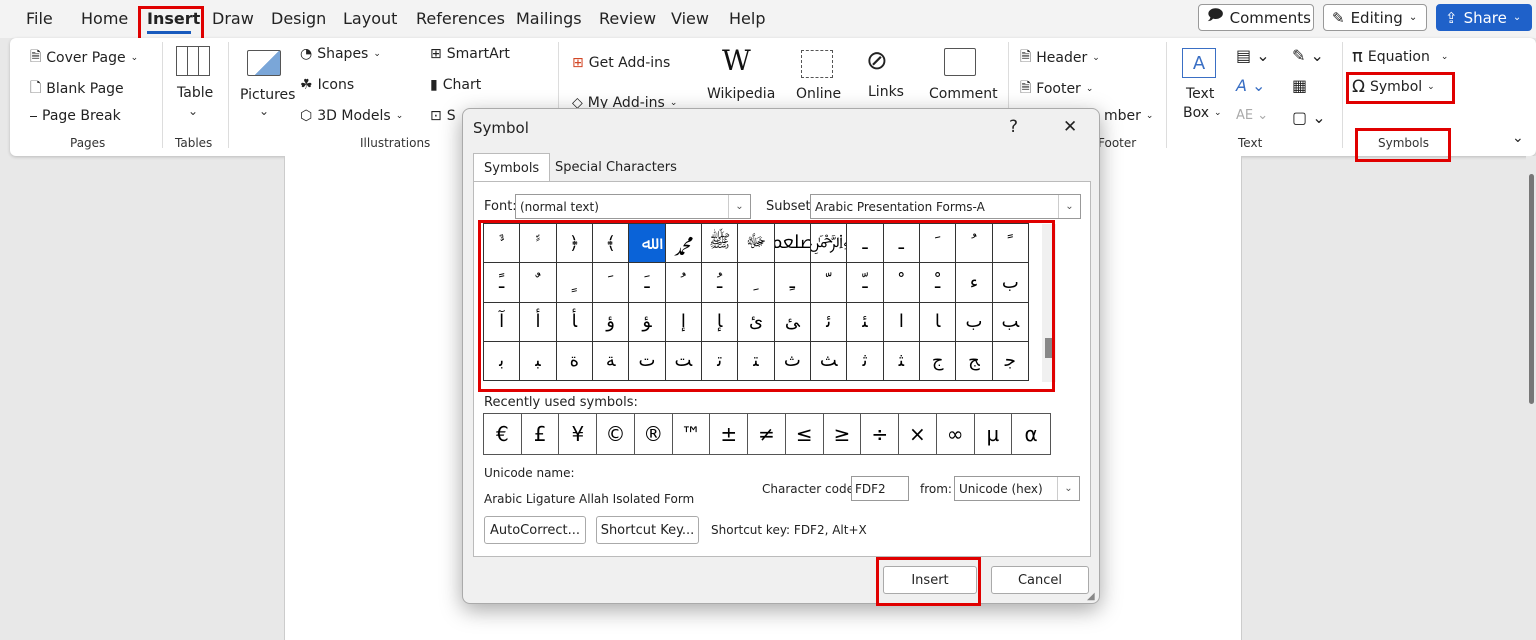 The height and width of the screenshot is (640, 1536). What do you see at coordinates (633, 206) in the screenshot?
I see `font-select: (normal text) ⌄` at bounding box center [633, 206].